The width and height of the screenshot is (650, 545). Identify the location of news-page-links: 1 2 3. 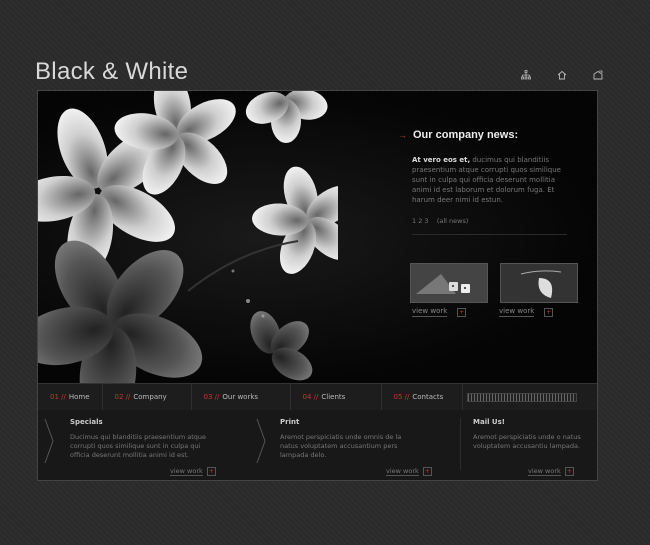
(420, 221).